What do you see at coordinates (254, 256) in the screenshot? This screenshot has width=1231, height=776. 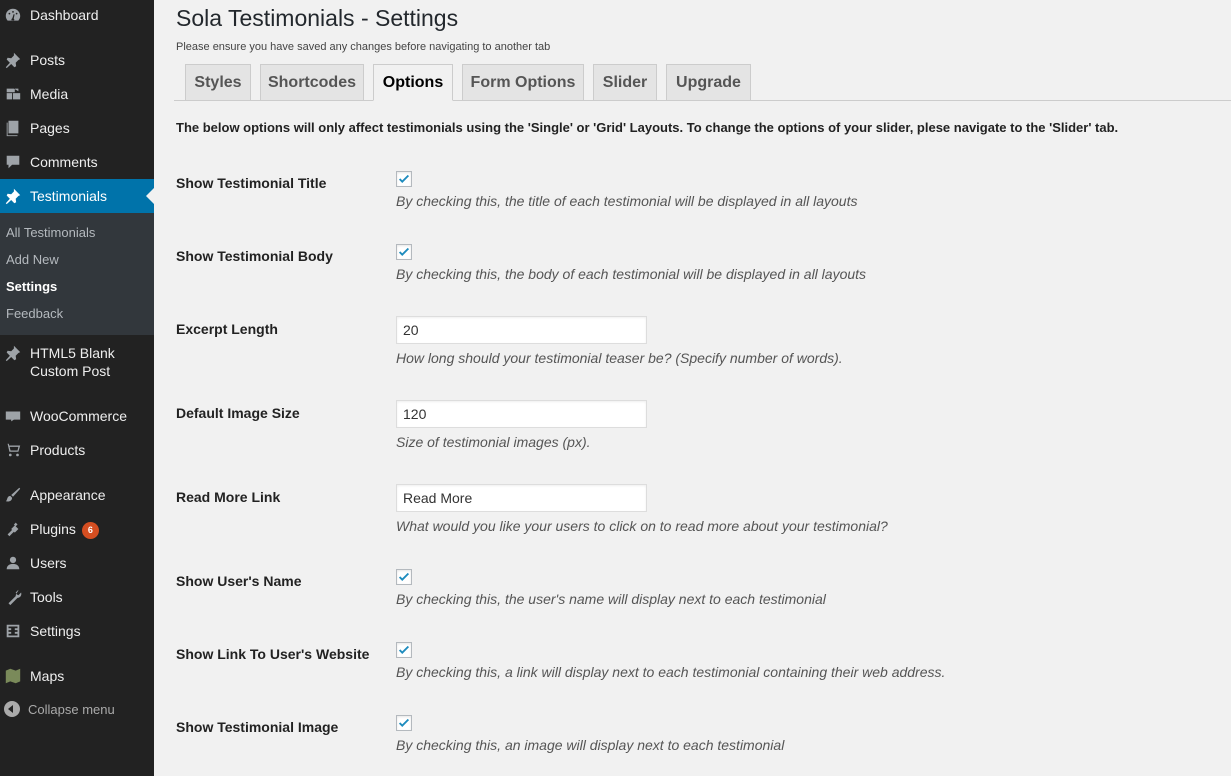 I see `show-body-label: Show Testimonial Body` at bounding box center [254, 256].